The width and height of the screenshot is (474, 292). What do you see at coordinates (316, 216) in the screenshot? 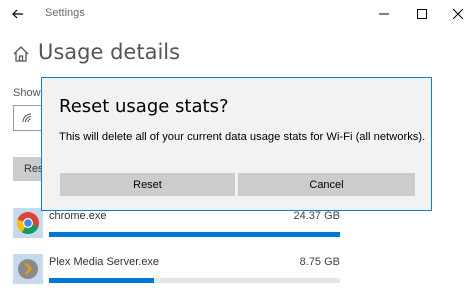
I see `app-usage: 24.37 GB` at bounding box center [316, 216].